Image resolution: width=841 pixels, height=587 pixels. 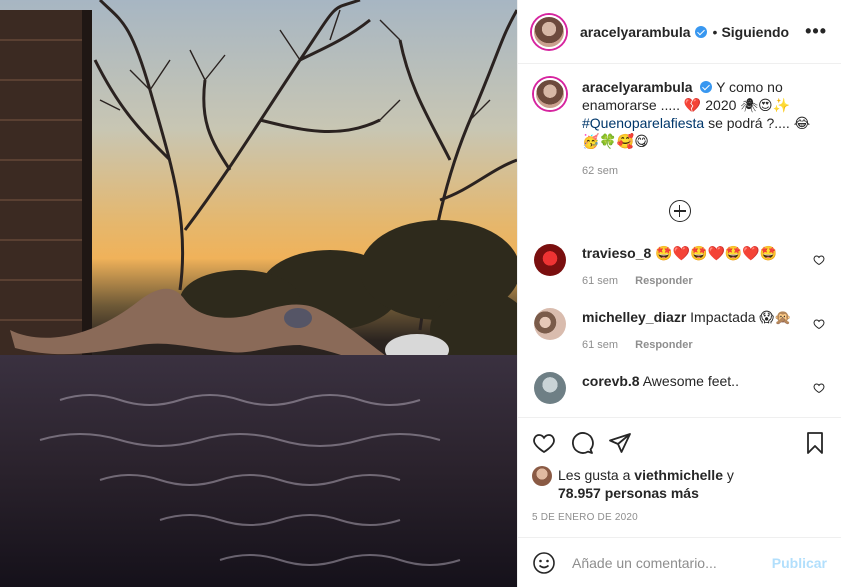 I want to click on more-options-icon: •••, so click(x=816, y=31).